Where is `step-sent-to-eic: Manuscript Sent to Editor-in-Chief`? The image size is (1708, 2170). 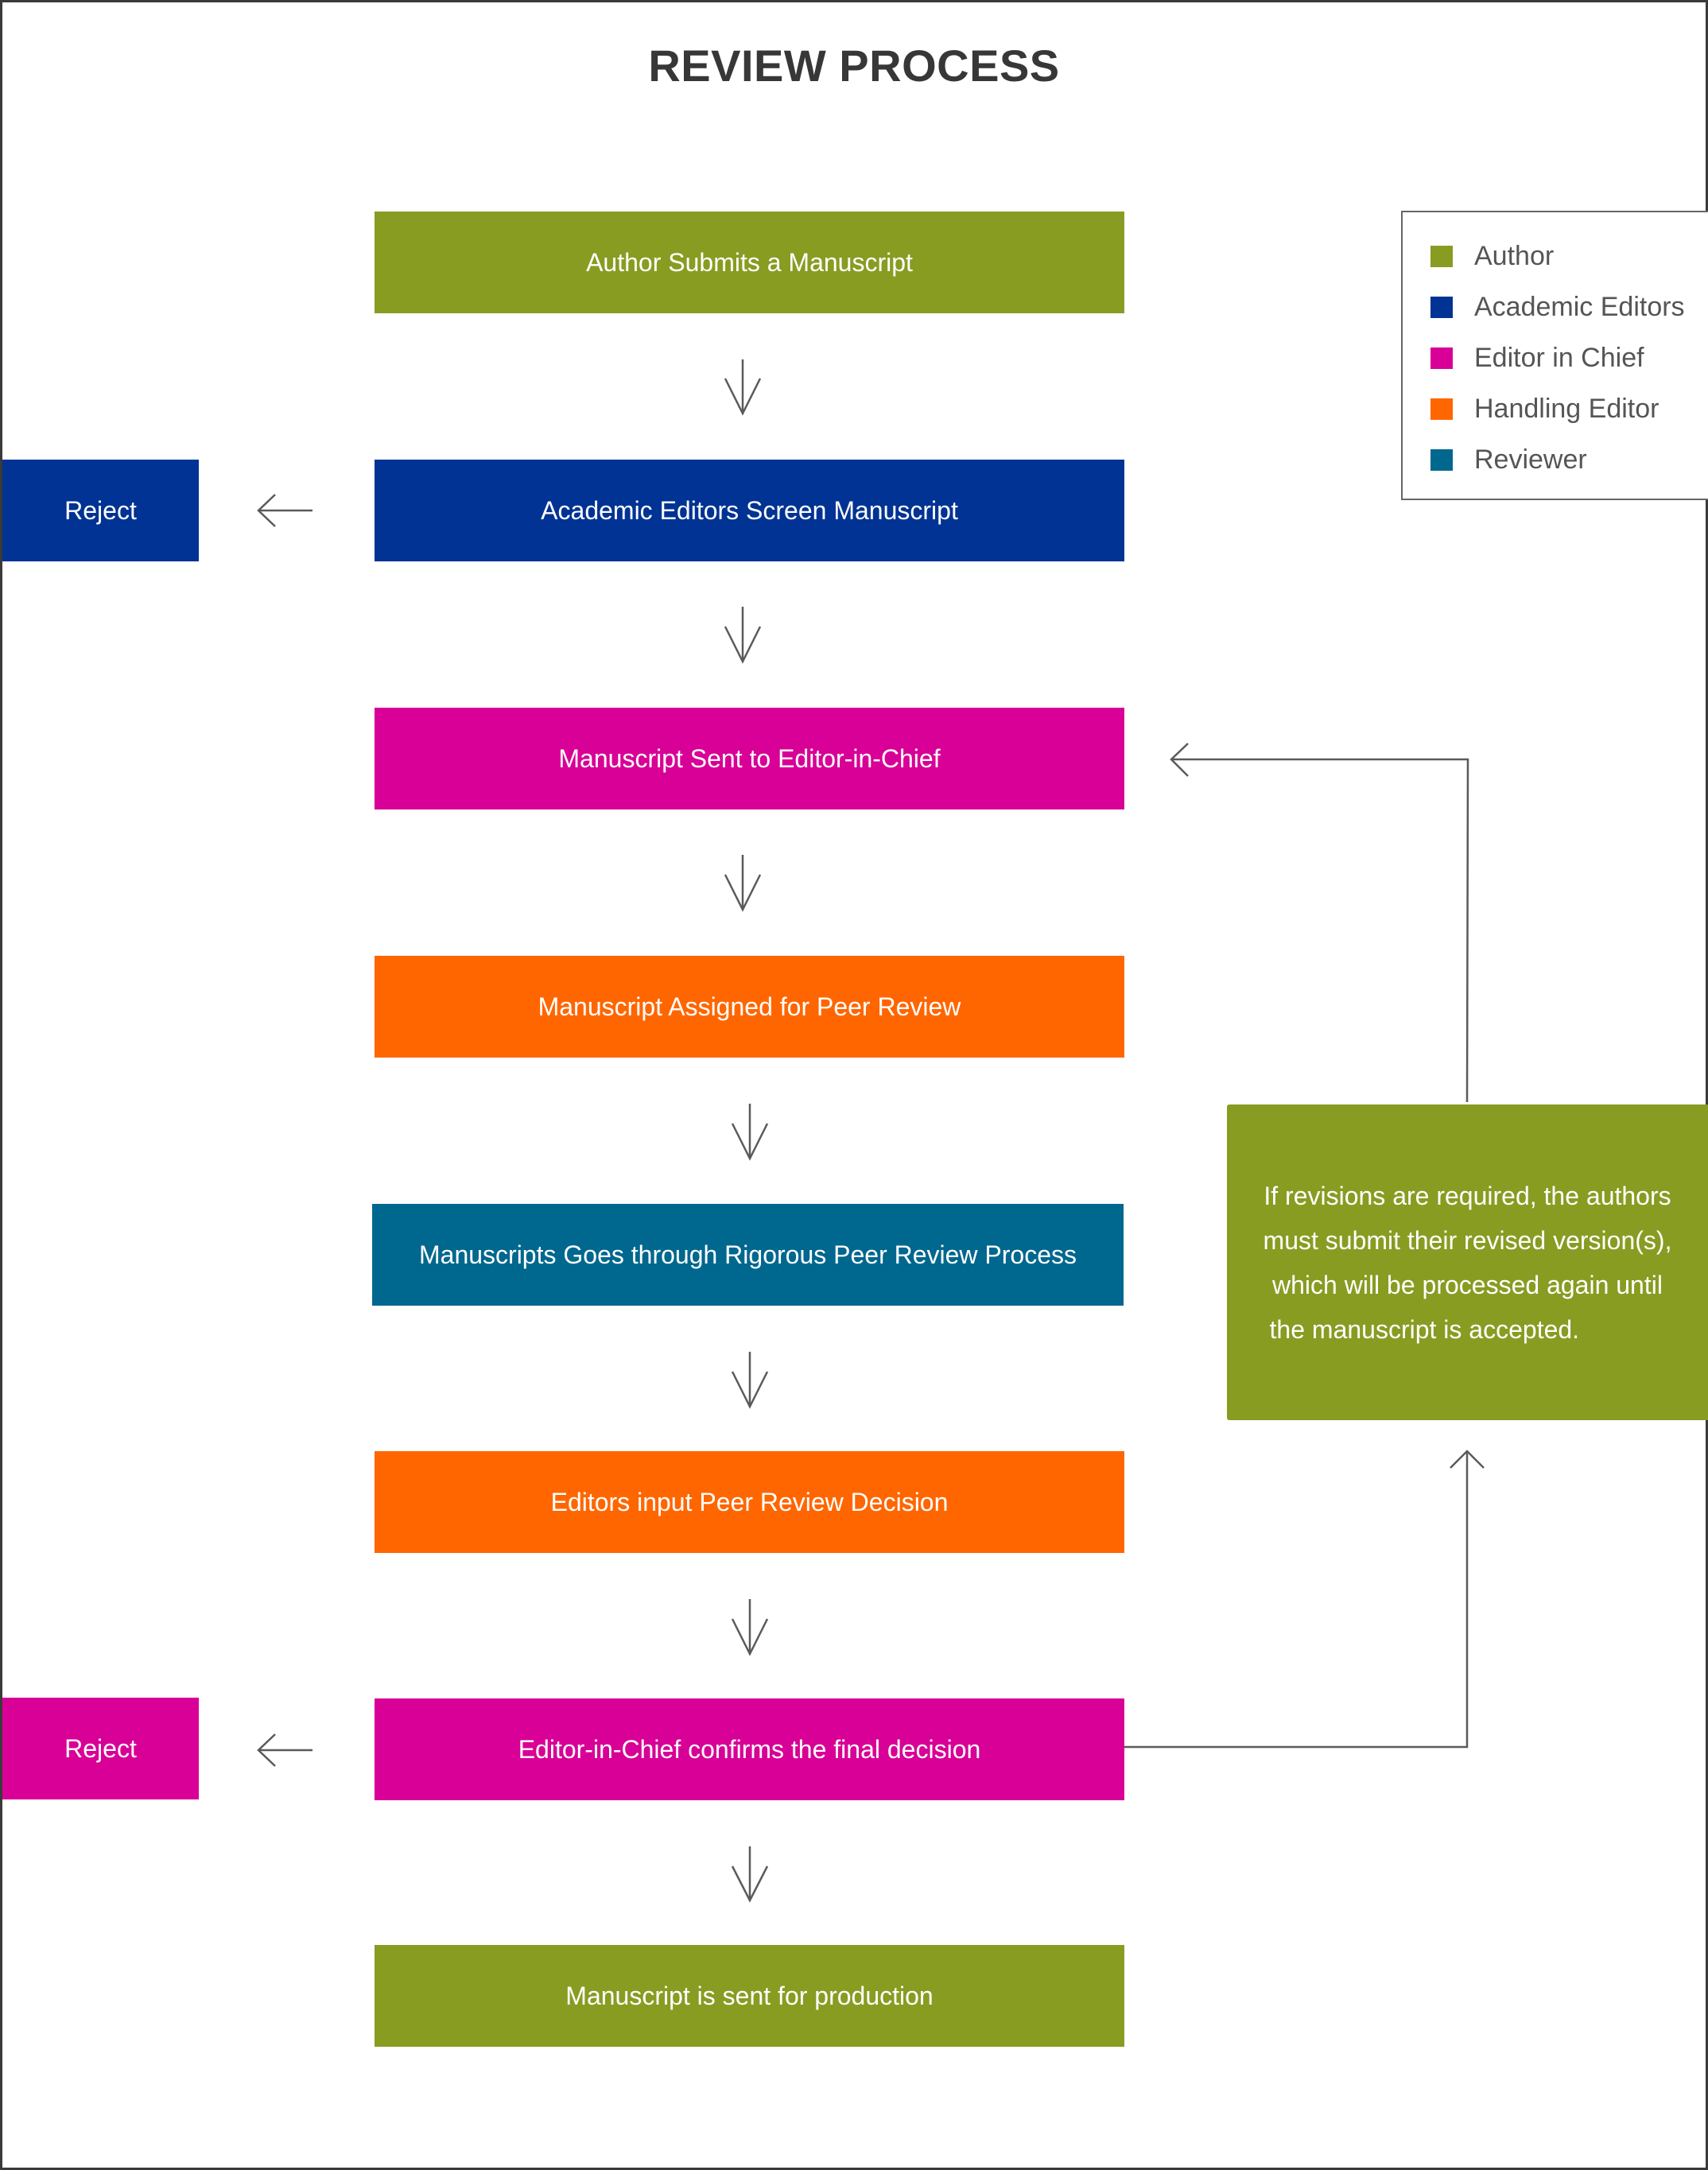
step-sent-to-eic: Manuscript Sent to Editor-in-Chief is located at coordinates (749, 758).